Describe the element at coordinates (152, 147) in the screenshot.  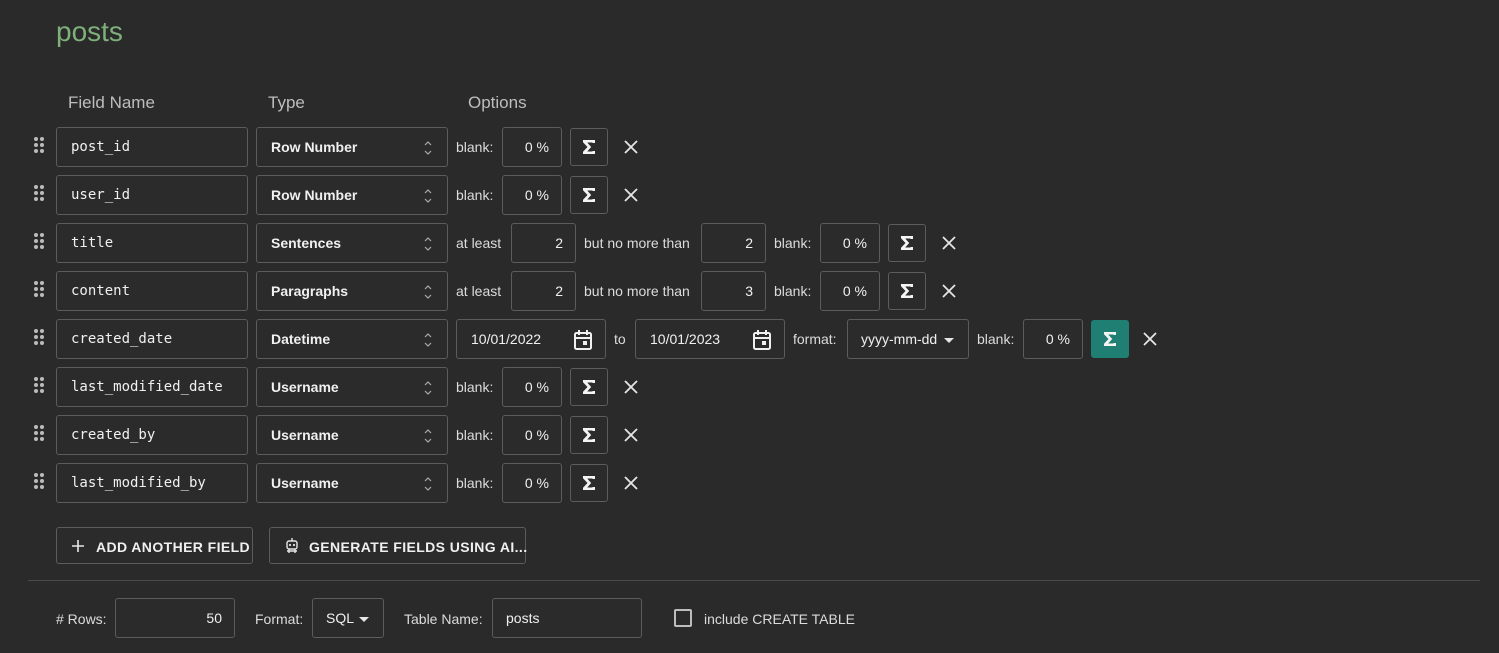
I see `field-name-input: post_id` at that location.